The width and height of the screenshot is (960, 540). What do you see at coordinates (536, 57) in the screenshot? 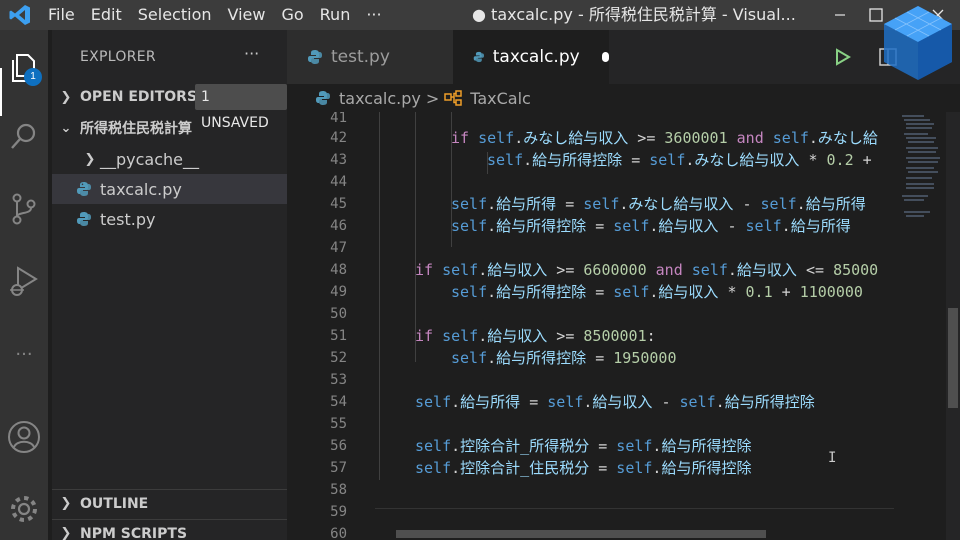
I see `tab-label: taxcalc.py` at bounding box center [536, 57].